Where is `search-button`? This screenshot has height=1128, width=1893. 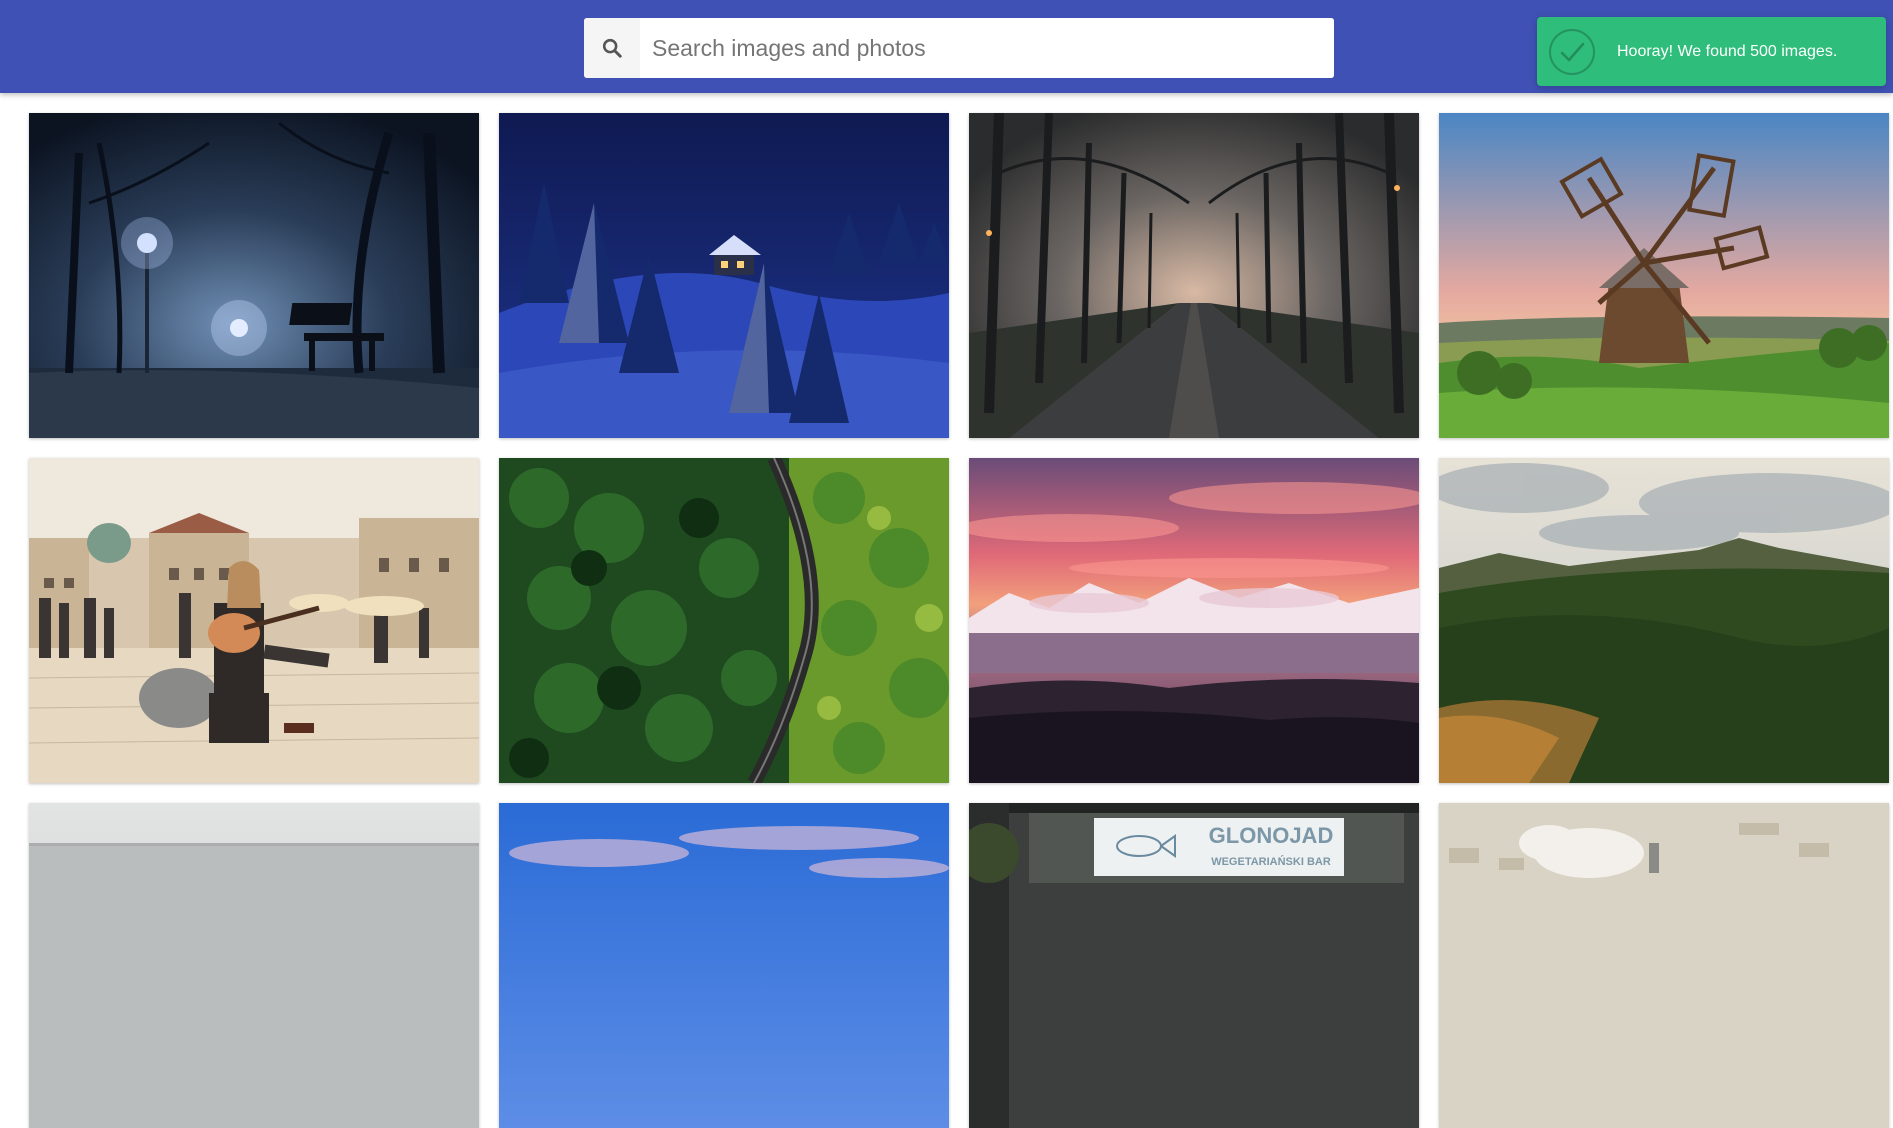 search-button is located at coordinates (612, 48).